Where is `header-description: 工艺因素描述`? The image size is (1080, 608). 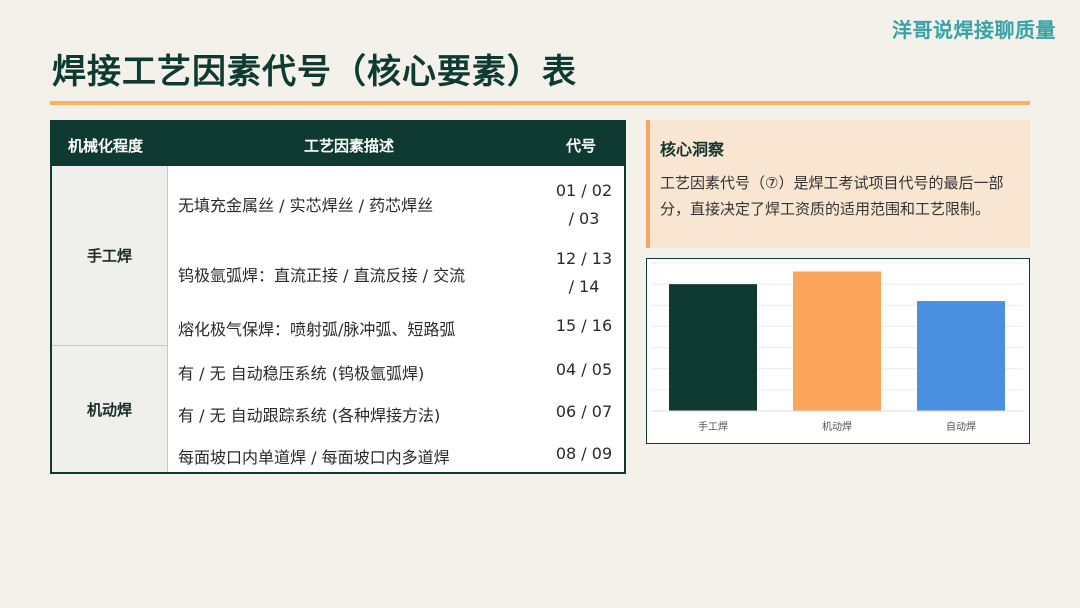 header-description: 工艺因素描述 is located at coordinates (349, 146).